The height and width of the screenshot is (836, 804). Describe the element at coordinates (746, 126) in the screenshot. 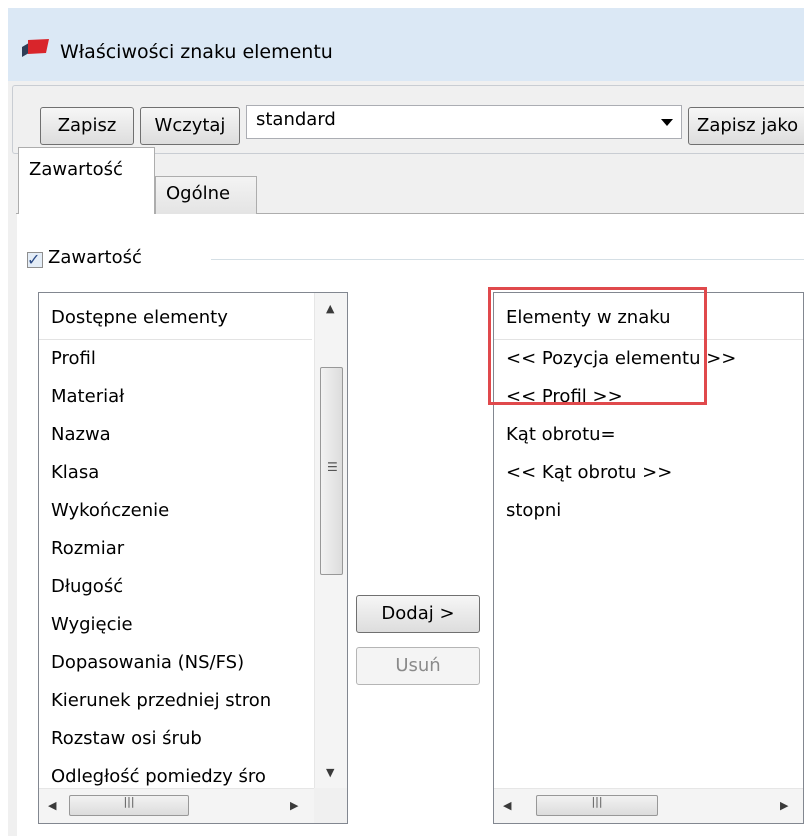

I see `save-as-button: Zapisz jako` at that location.